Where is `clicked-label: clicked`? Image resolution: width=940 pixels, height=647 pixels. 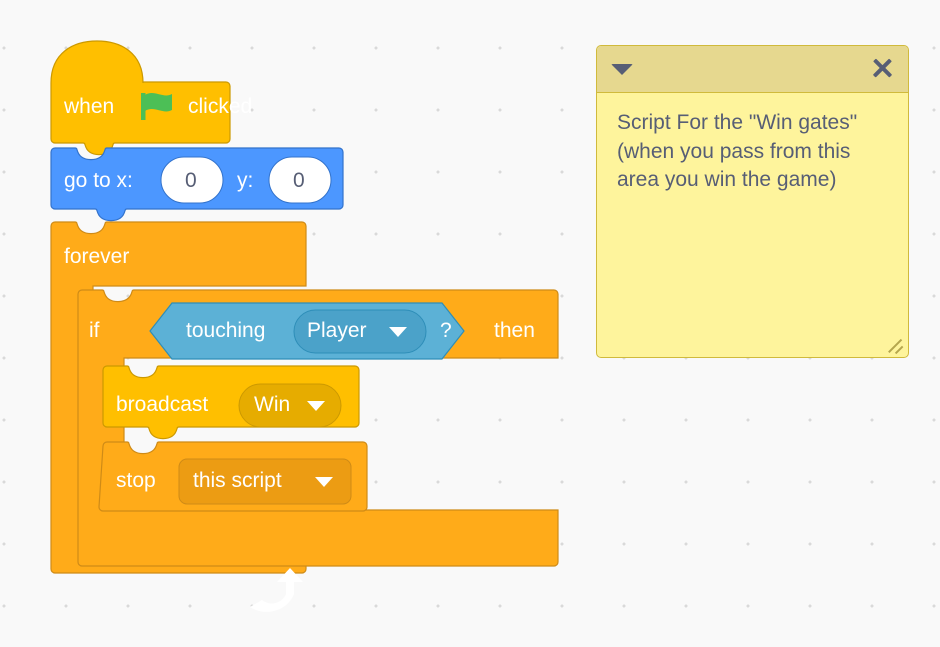 clicked-label: clicked is located at coordinates (220, 106).